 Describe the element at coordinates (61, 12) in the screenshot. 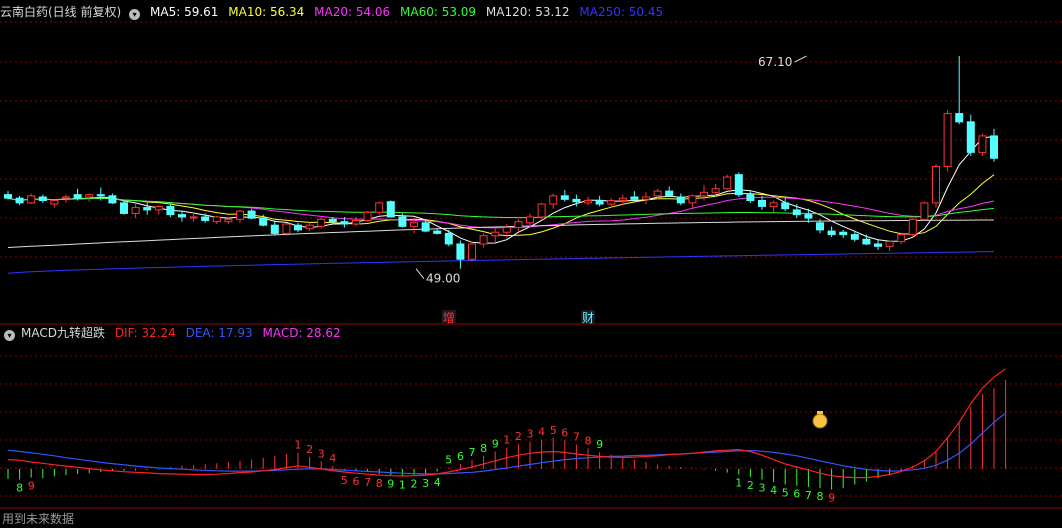

I see `main-chart-title: 云南白药(日线 前复权)` at that location.